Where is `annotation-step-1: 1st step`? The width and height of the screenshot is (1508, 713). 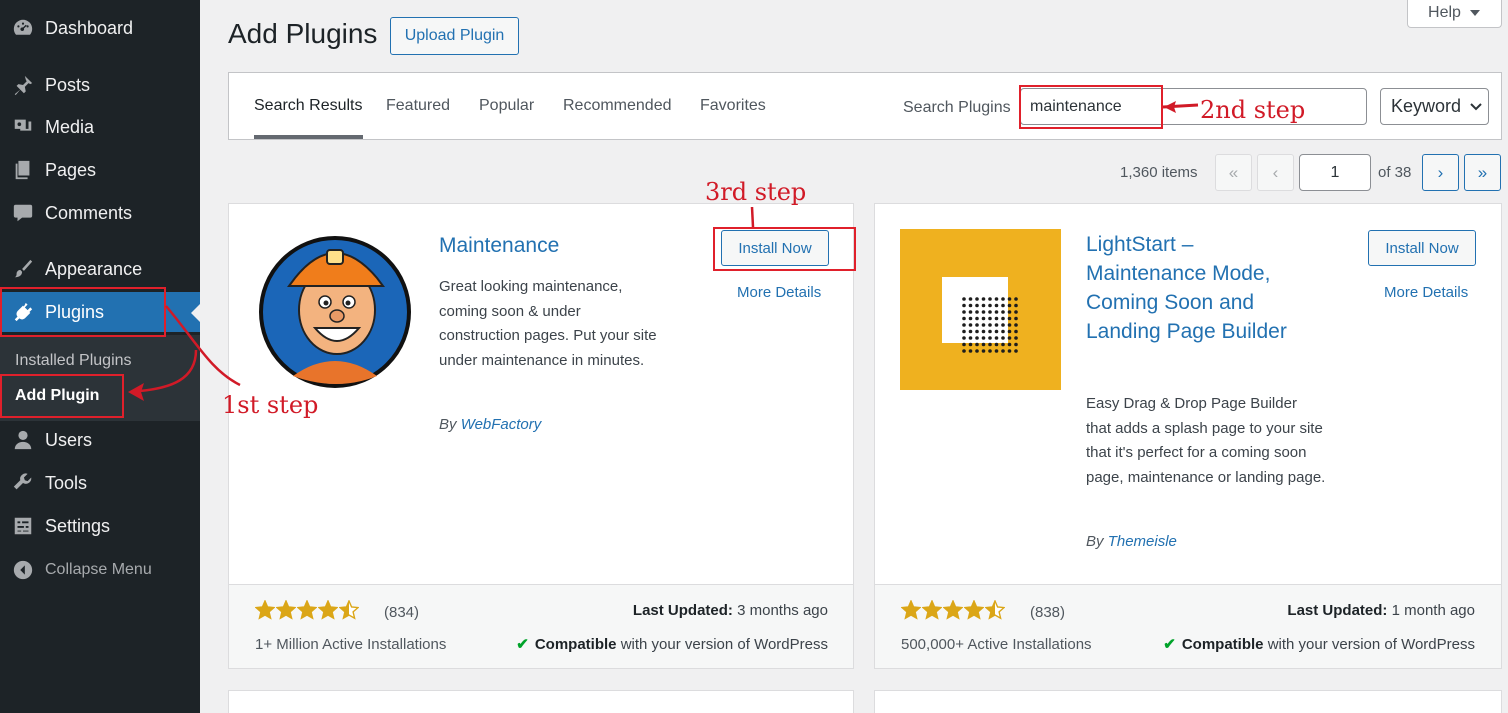 annotation-step-1: 1st step is located at coordinates (270, 405).